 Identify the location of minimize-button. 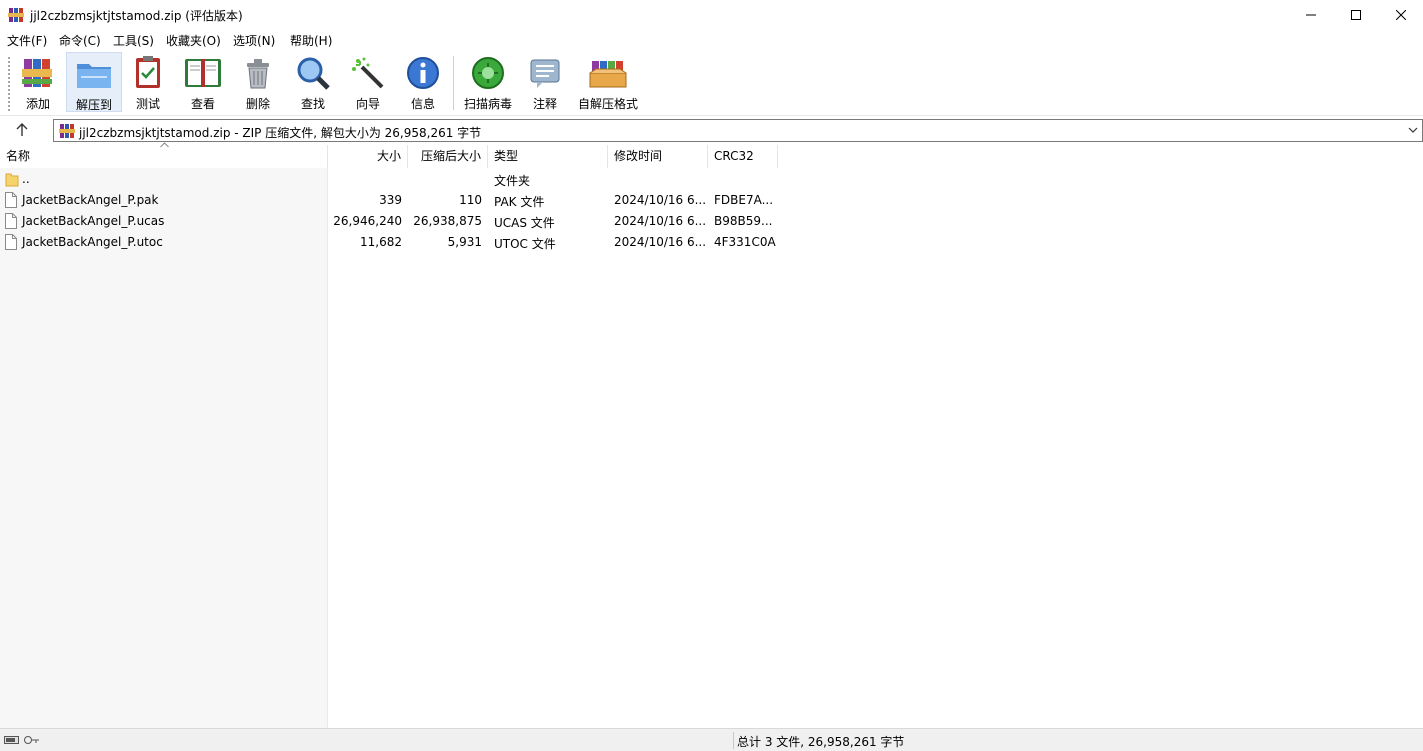
(1311, 15).